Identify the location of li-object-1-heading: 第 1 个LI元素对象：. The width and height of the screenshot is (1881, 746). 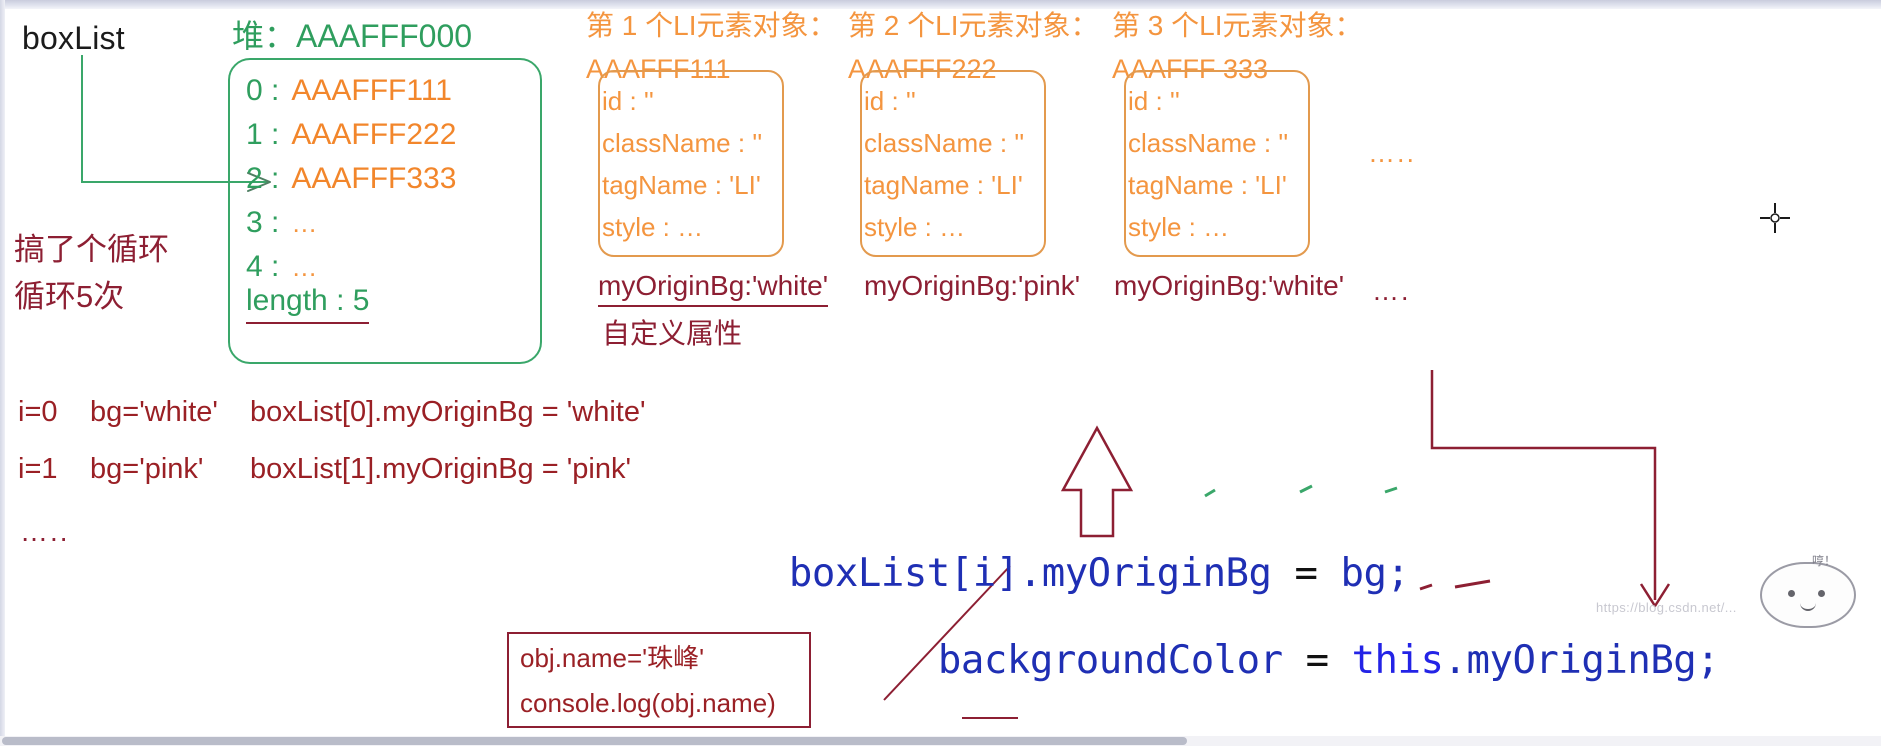
(711, 25).